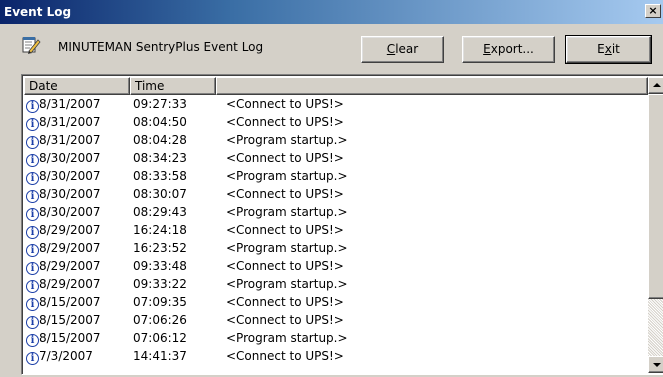 Image resolution: width=663 pixels, height=377 pixels. I want to click on clear-button: Clear, so click(402, 49).